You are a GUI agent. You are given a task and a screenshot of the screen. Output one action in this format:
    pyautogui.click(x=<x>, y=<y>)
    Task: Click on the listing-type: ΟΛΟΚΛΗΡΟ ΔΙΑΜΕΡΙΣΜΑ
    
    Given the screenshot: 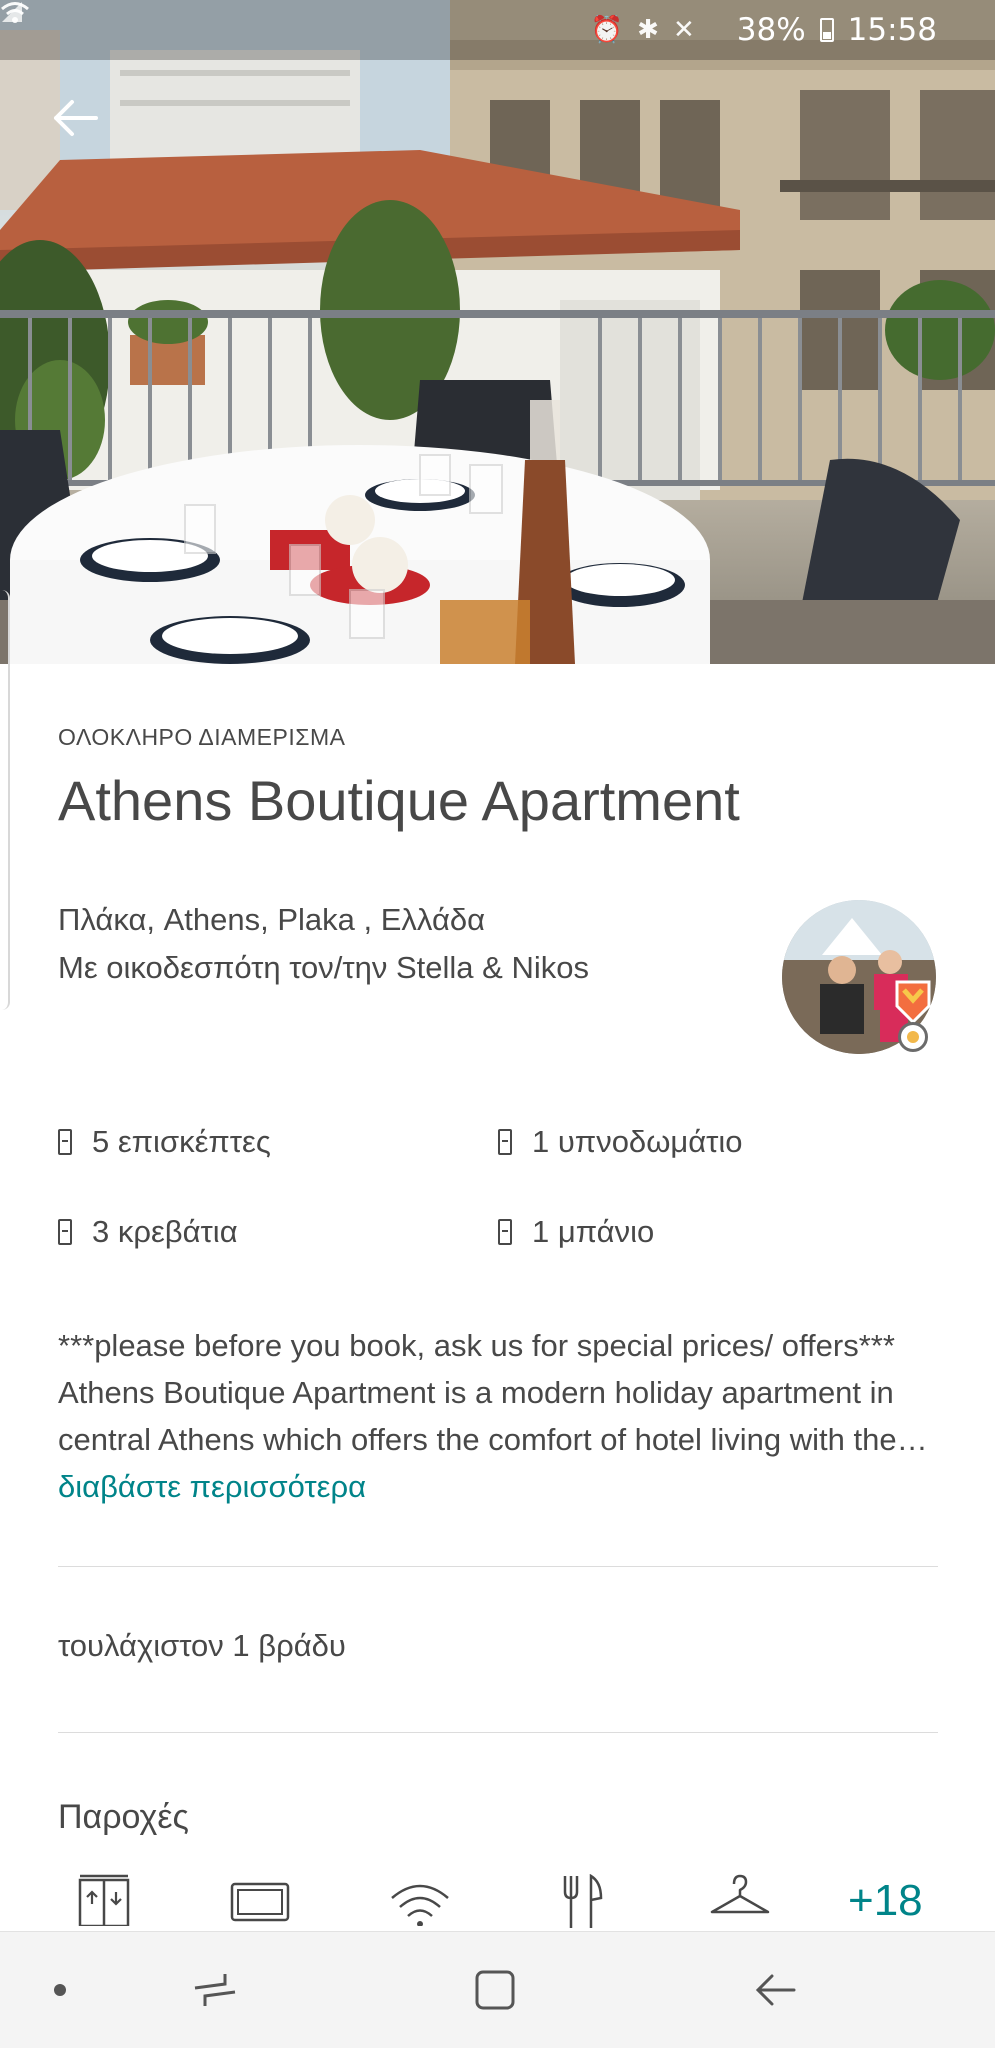 What is the action you would take?
    pyautogui.click(x=202, y=737)
    